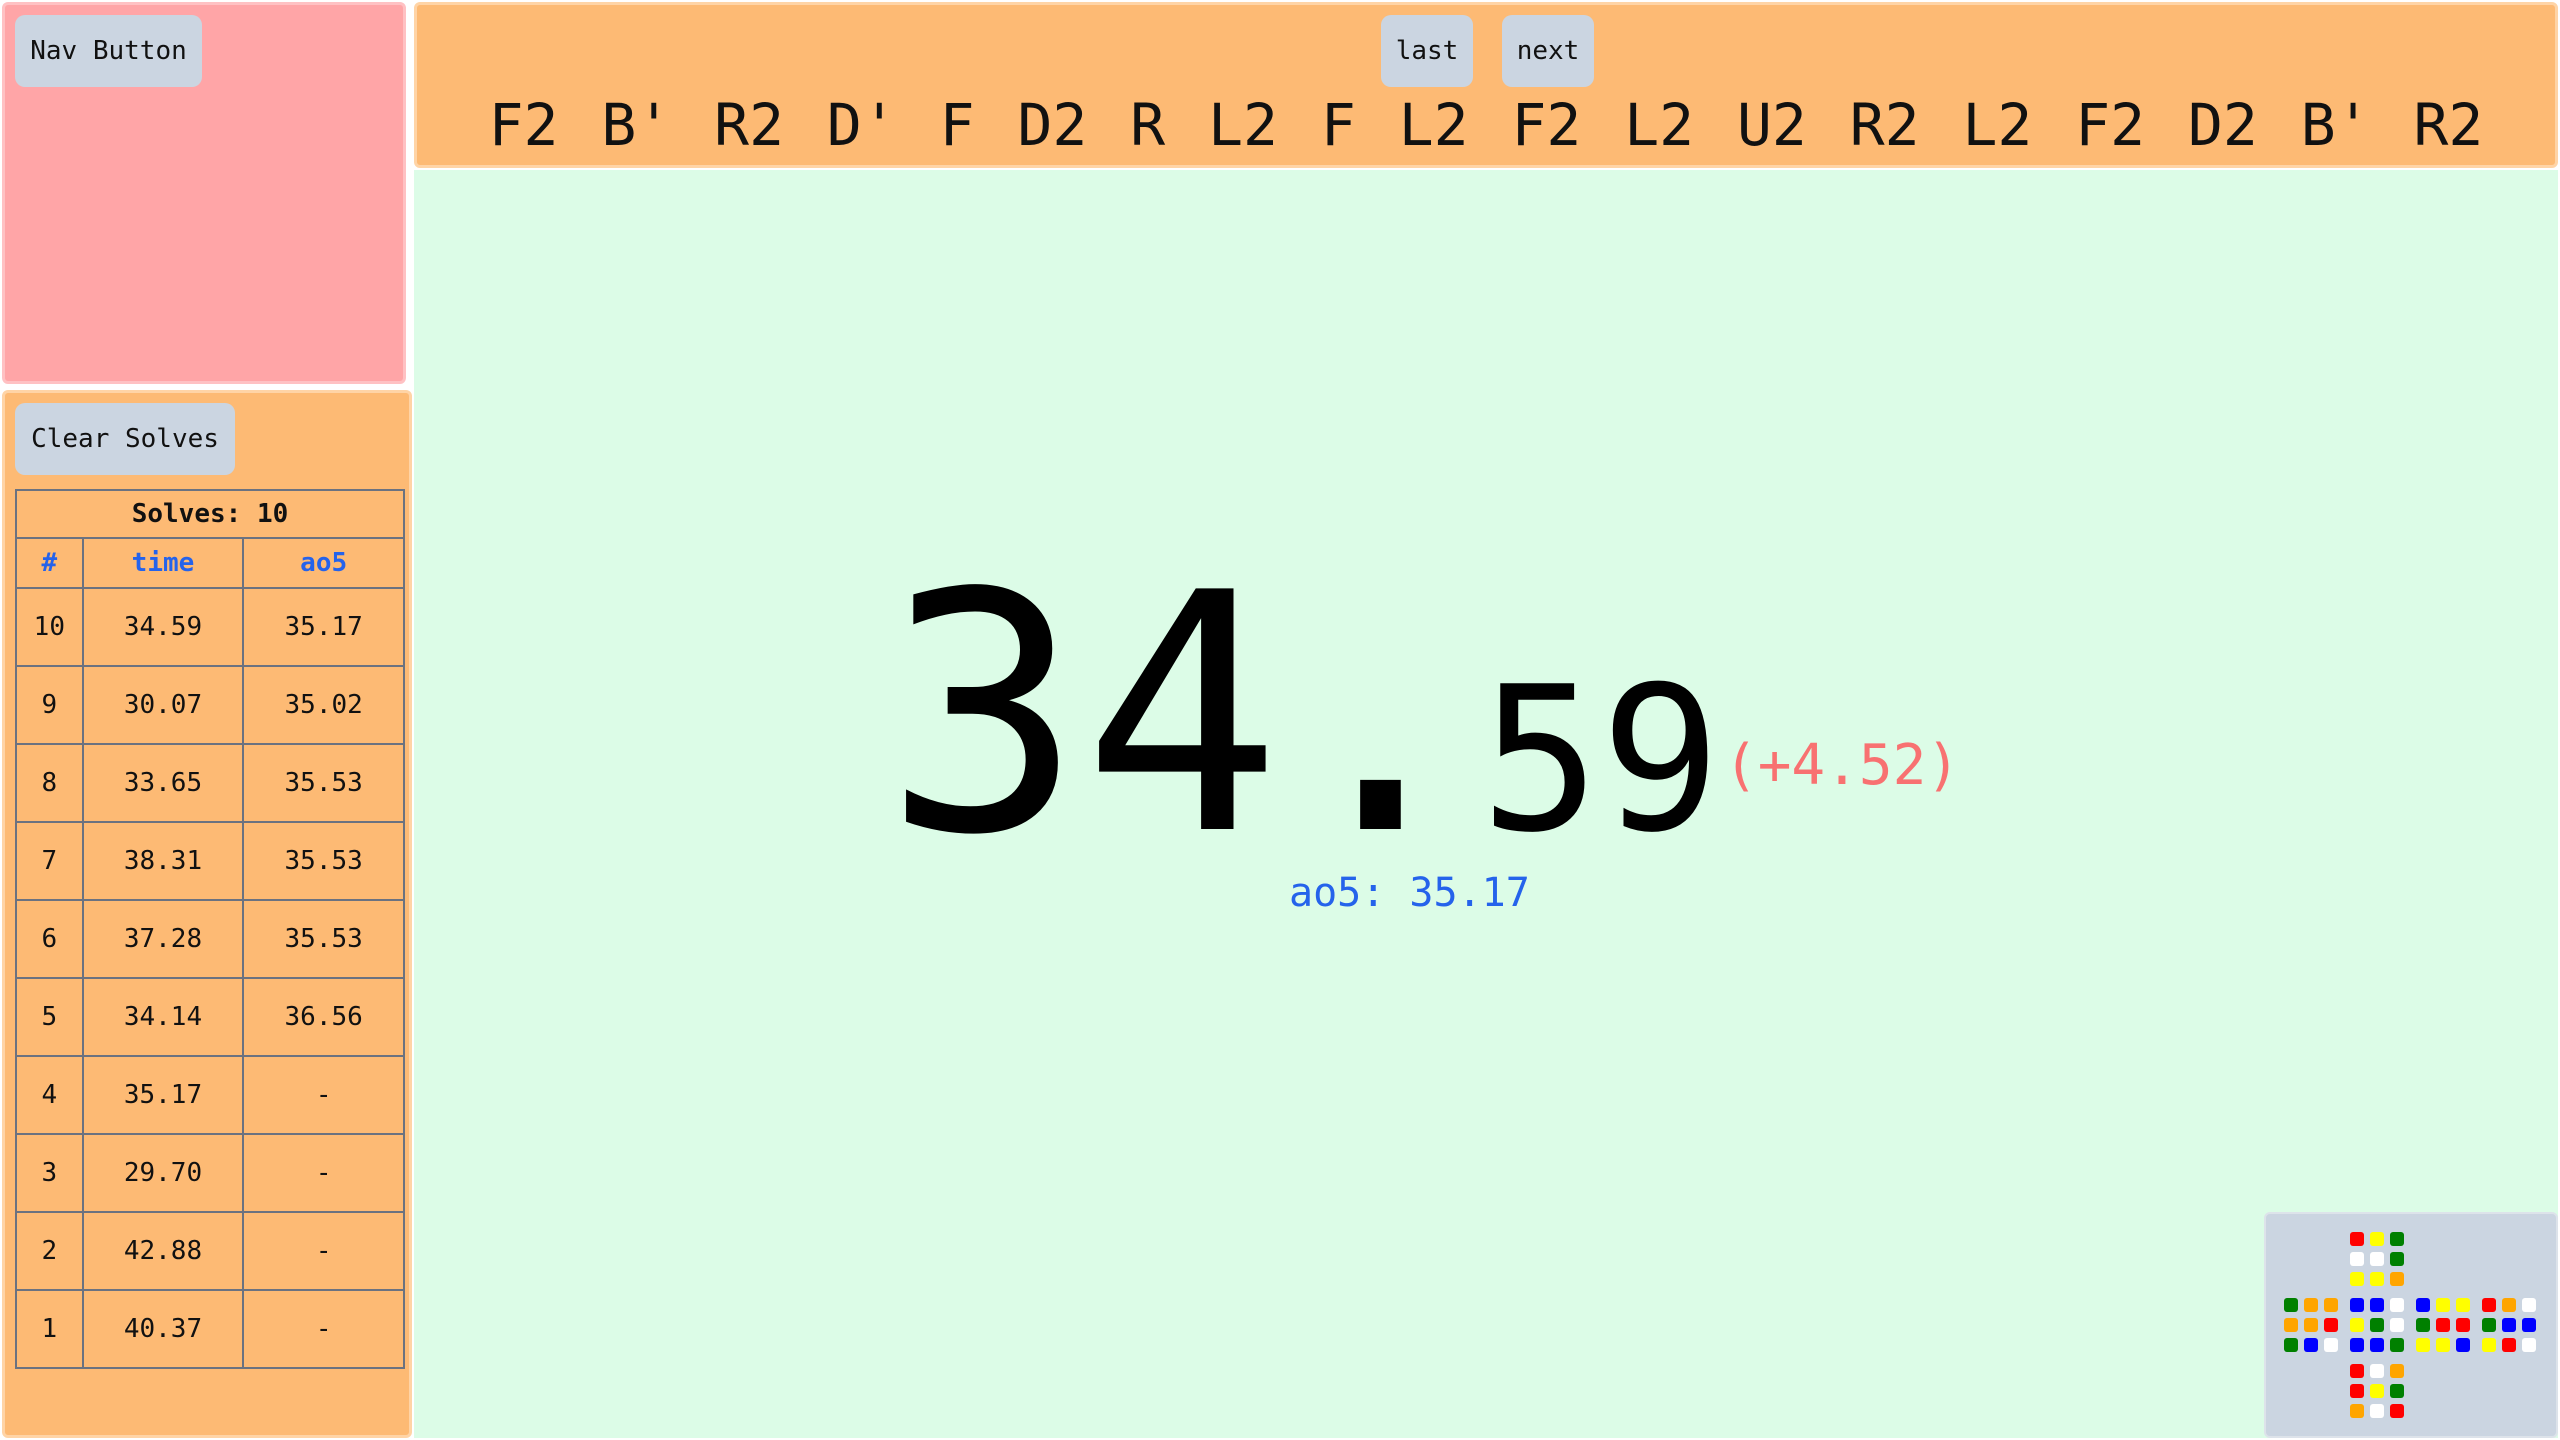  I want to click on solve-row: 1 40.37-, so click(210, 1329).